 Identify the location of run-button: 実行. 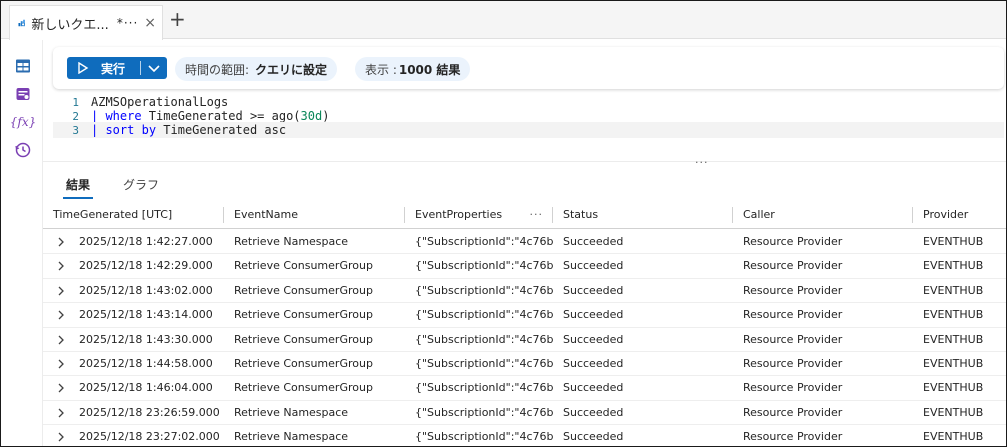
(117, 68).